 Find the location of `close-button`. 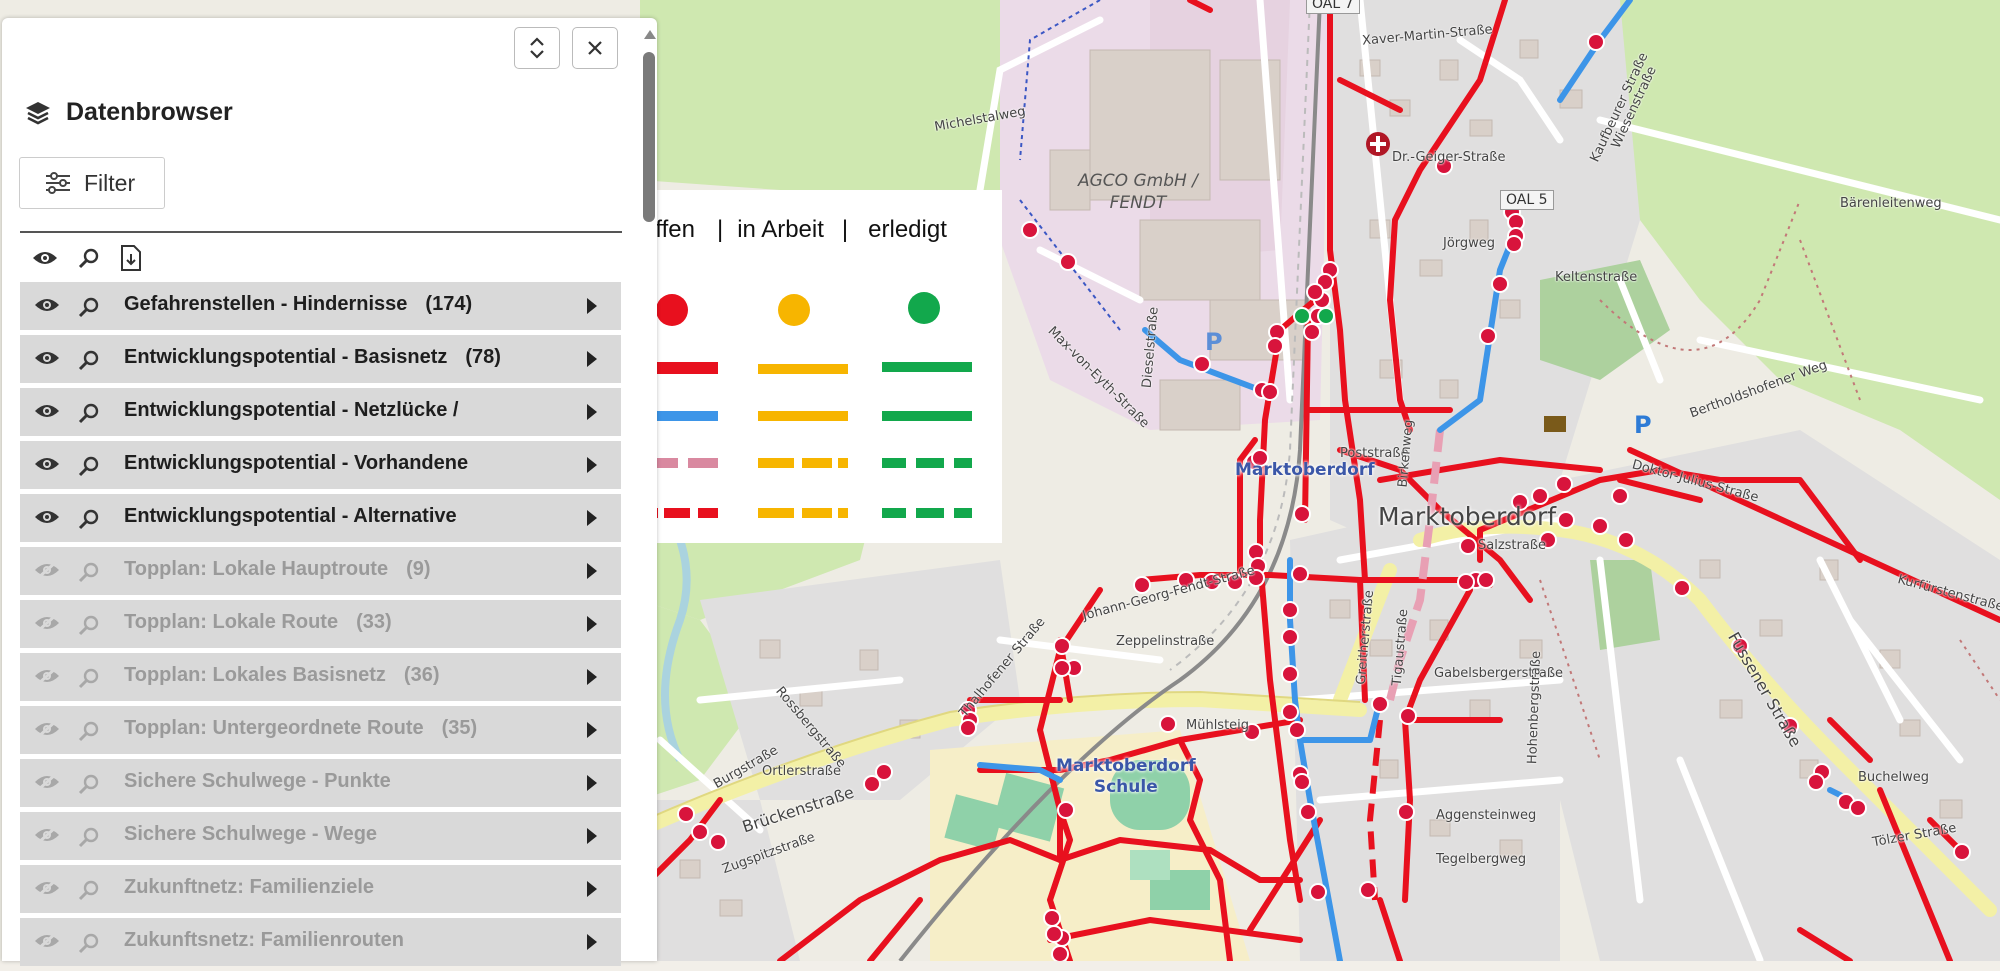

close-button is located at coordinates (595, 48).